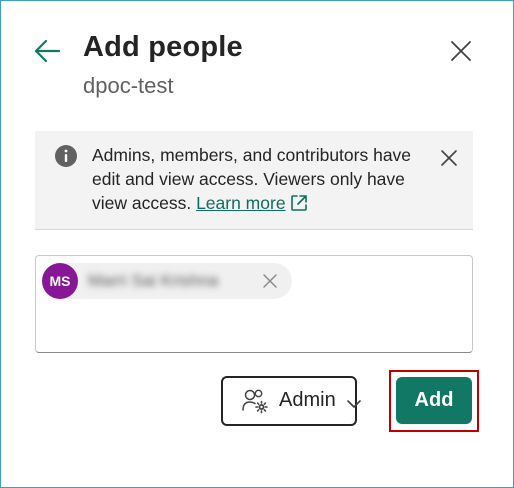 This screenshot has height=488, width=514. I want to click on person-name: Marri Sai Krishna, so click(153, 280).